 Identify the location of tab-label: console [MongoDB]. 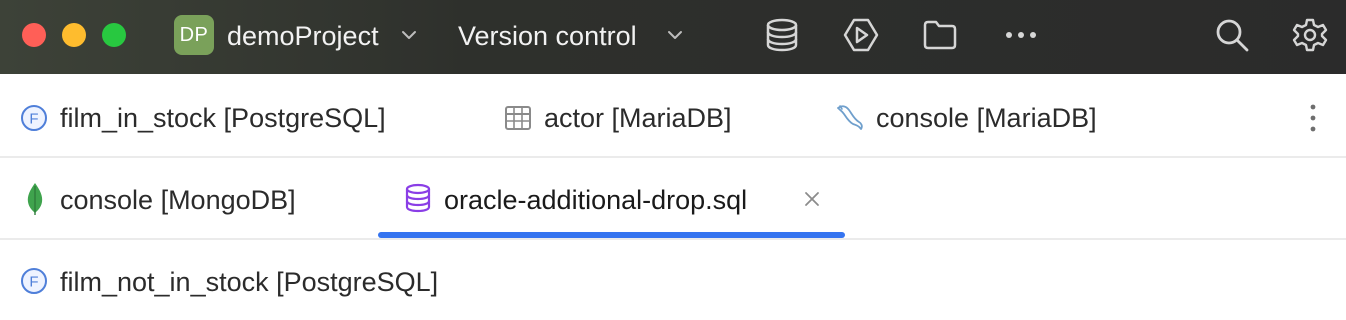
(178, 200).